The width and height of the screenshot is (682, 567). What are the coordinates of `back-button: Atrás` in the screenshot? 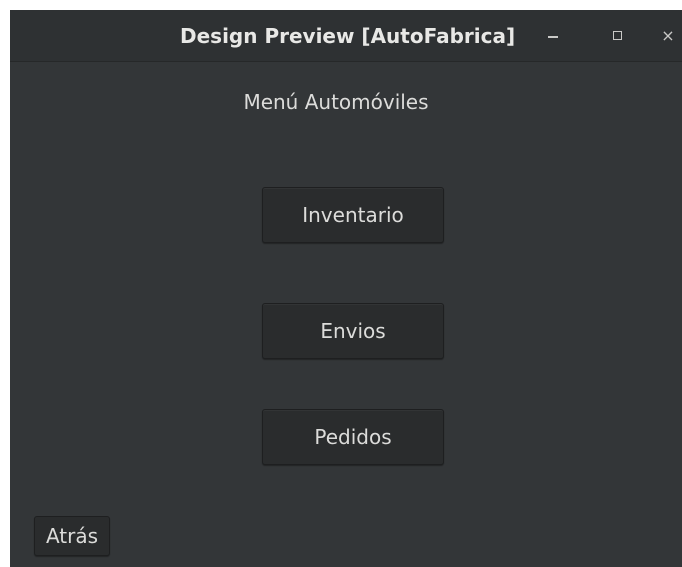 It's located at (72, 536).